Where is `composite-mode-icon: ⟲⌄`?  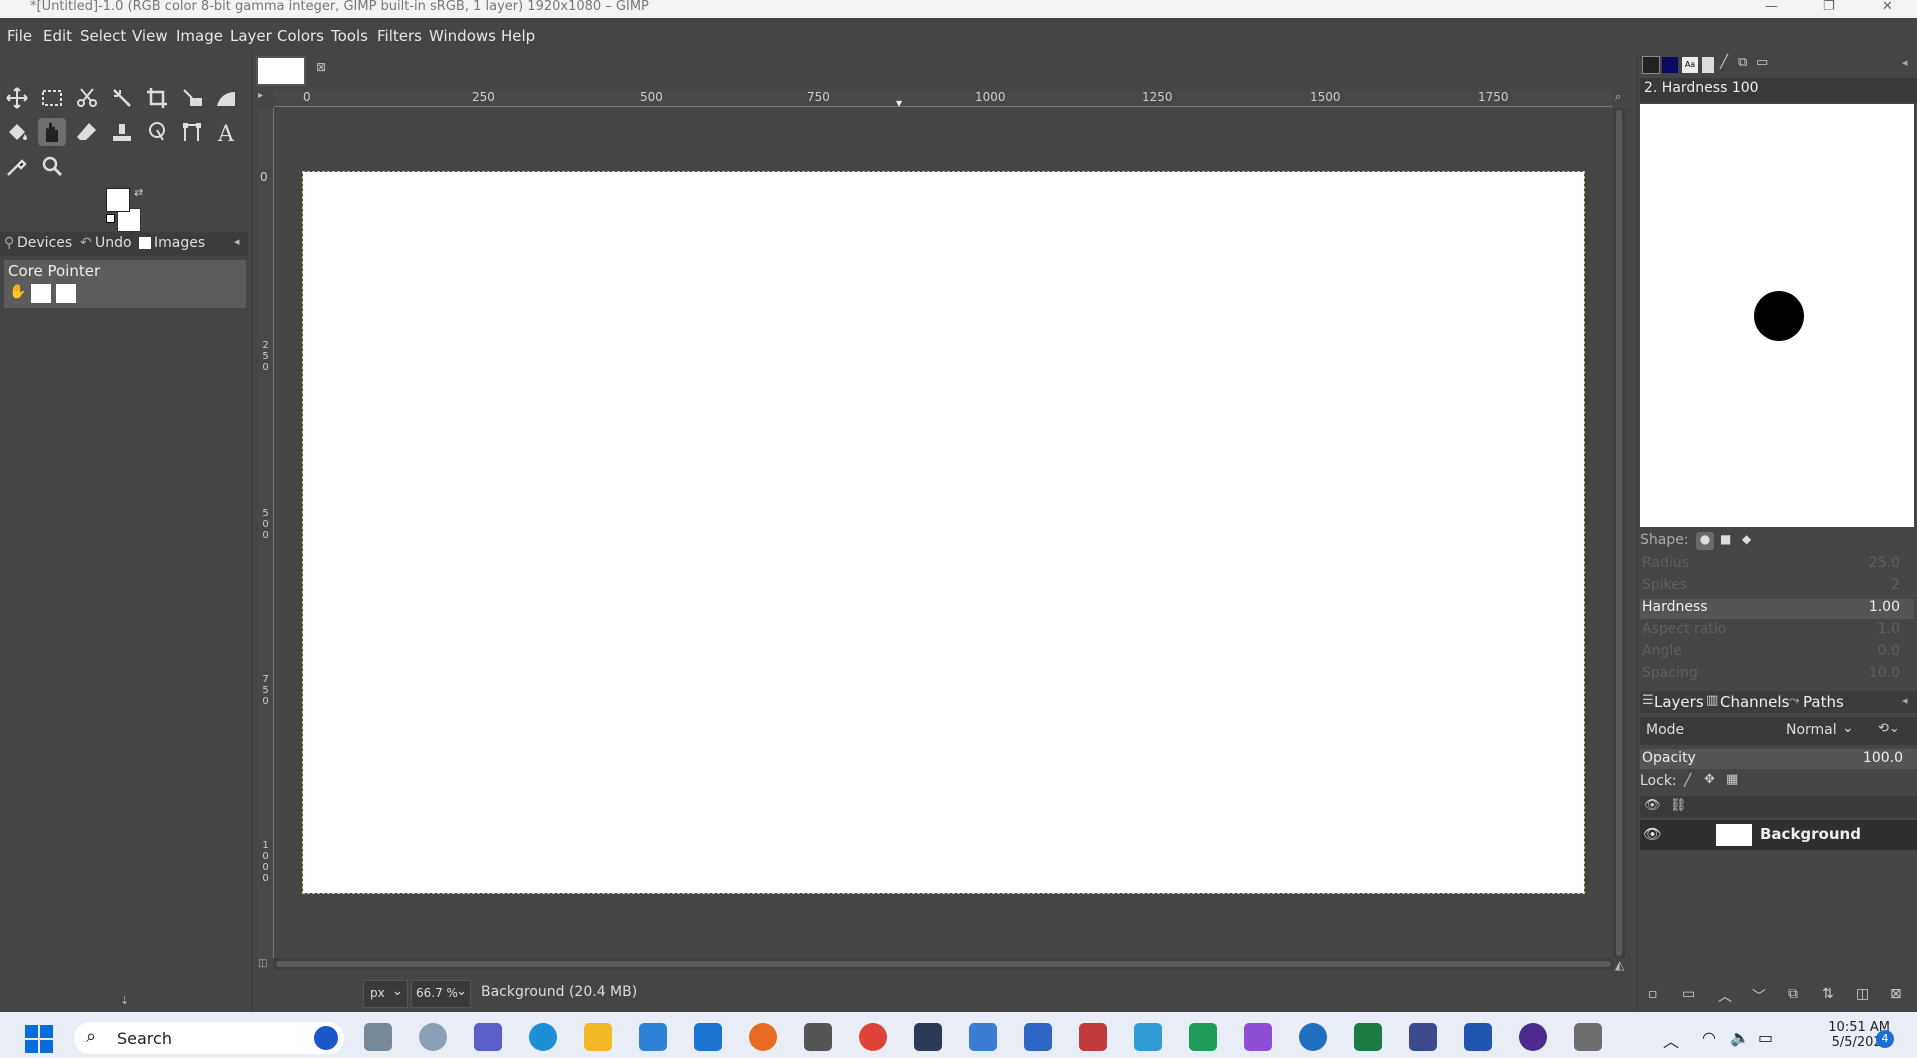 composite-mode-icon: ⟲⌄ is located at coordinates (1889, 728).